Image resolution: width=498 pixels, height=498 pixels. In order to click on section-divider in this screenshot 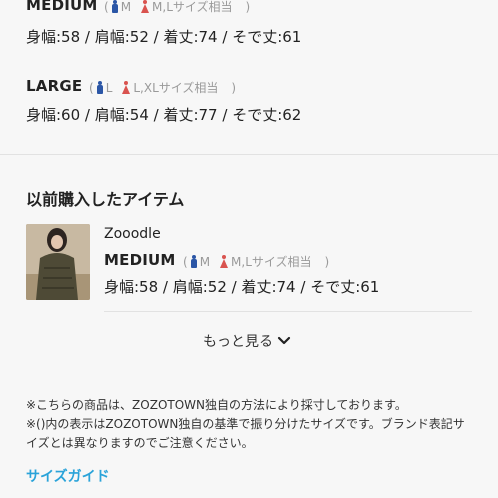, I will do `click(249, 154)`.